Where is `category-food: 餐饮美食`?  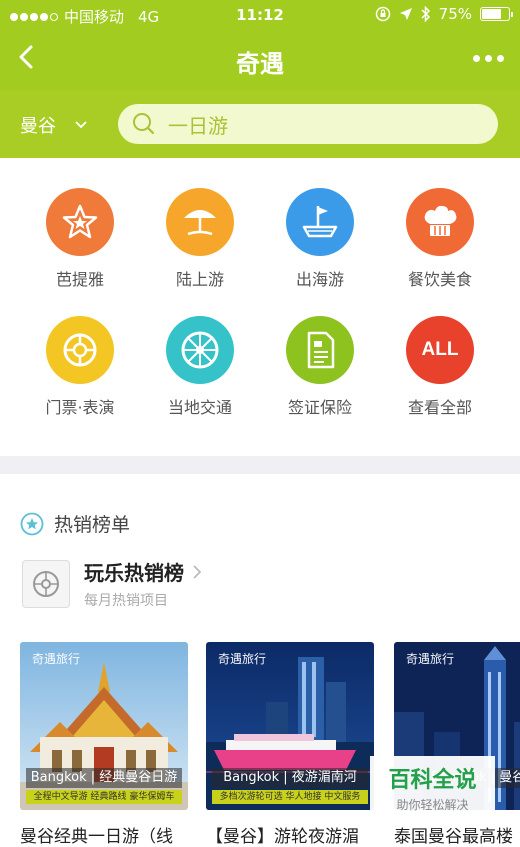
category-food: 餐饮美食 is located at coordinates (440, 239).